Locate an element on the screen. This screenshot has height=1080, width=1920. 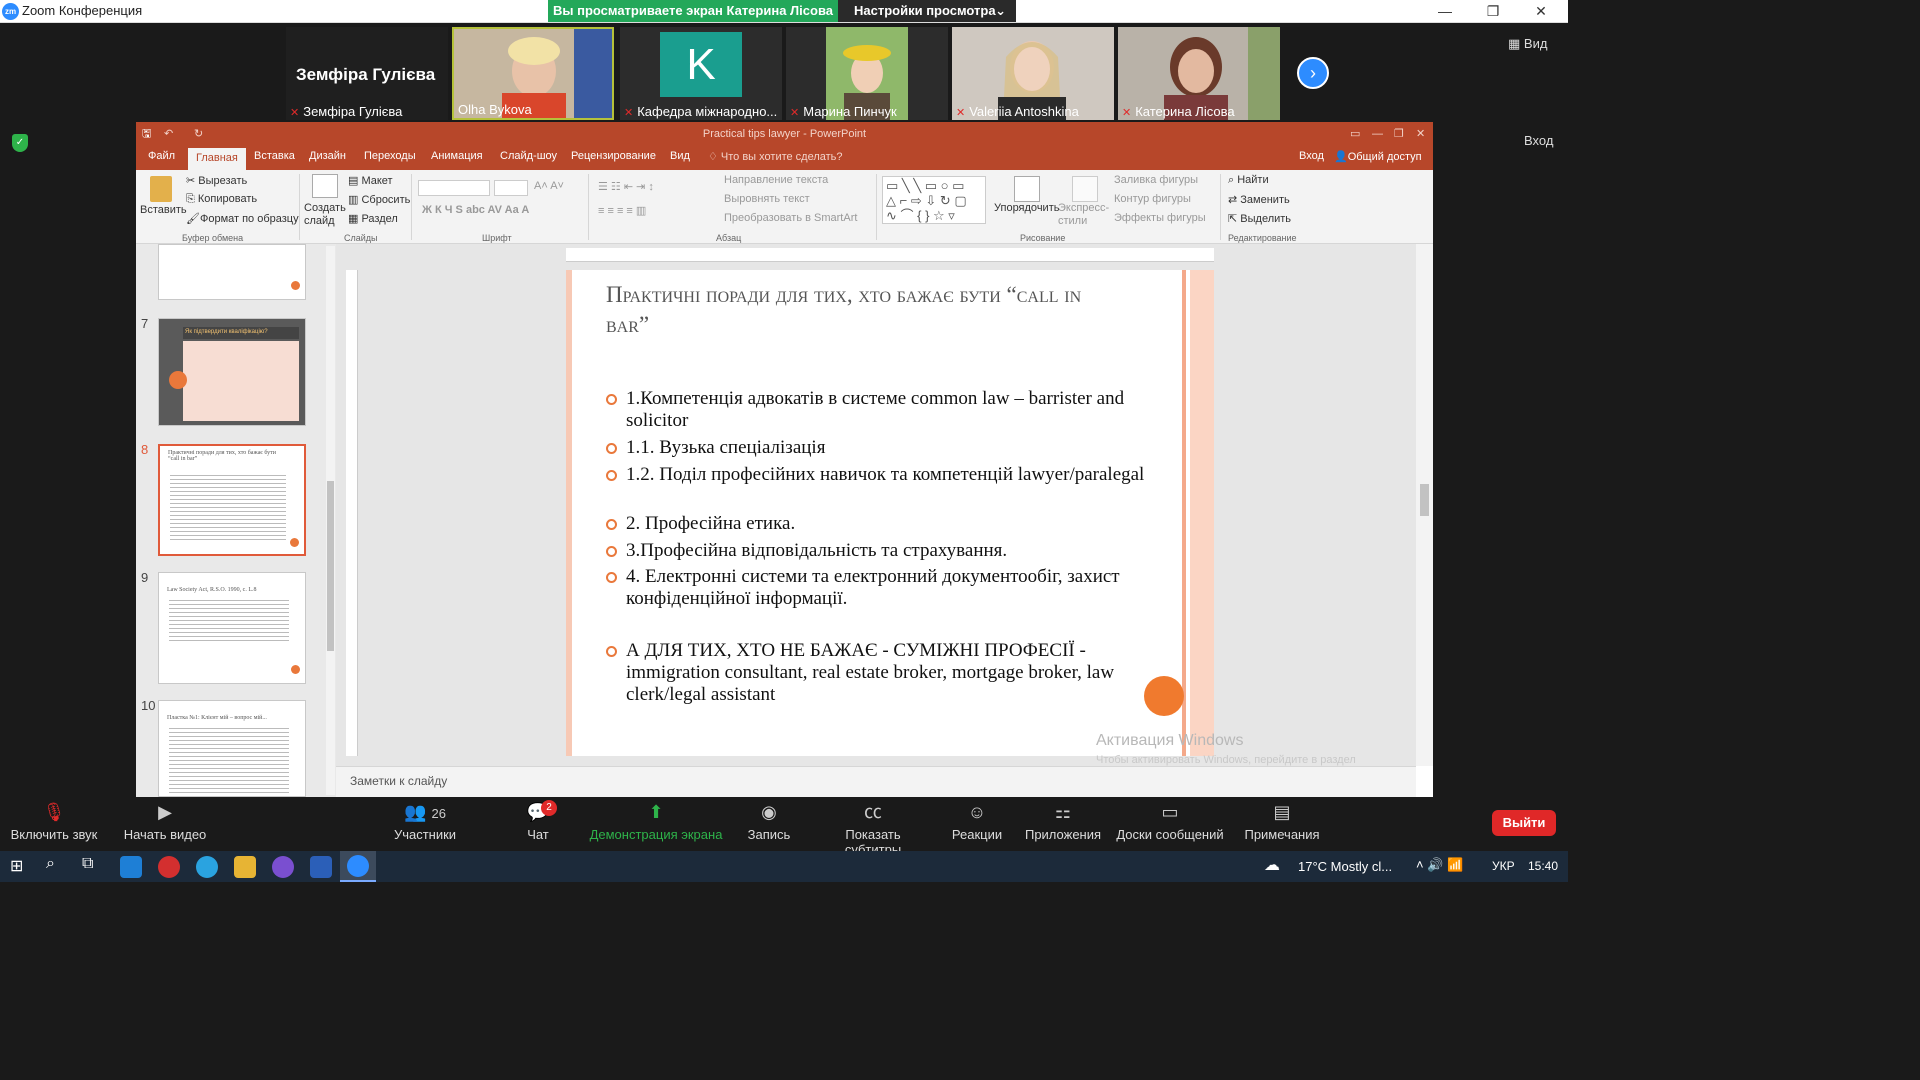
slide-scrollbar is located at coordinates (1424, 505).